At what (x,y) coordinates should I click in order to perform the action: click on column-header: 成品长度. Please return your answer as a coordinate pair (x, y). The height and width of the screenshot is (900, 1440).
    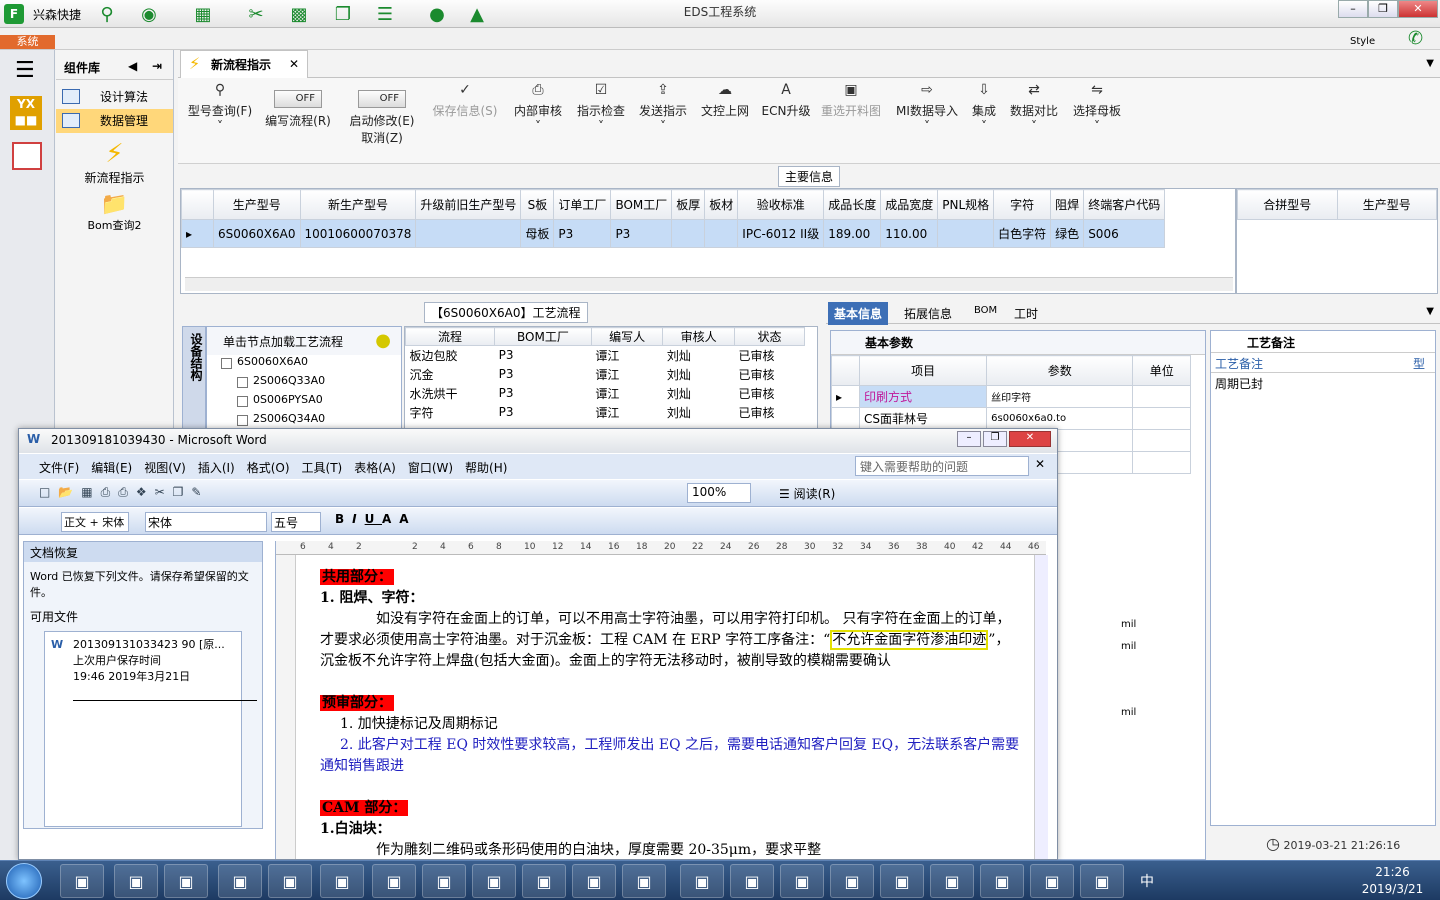
    Looking at the image, I should click on (852, 204).